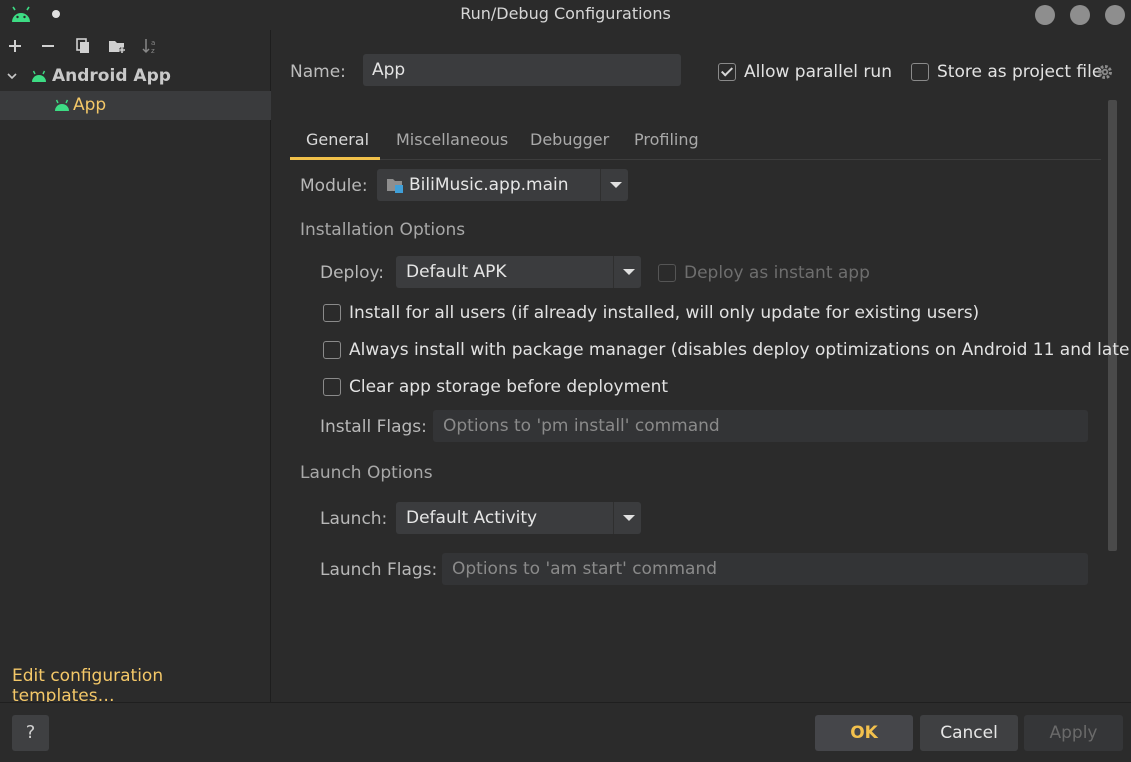 This screenshot has height=762, width=1131. What do you see at coordinates (509, 387) in the screenshot?
I see `clear-storage-label: Clear app storage before deployment` at bounding box center [509, 387].